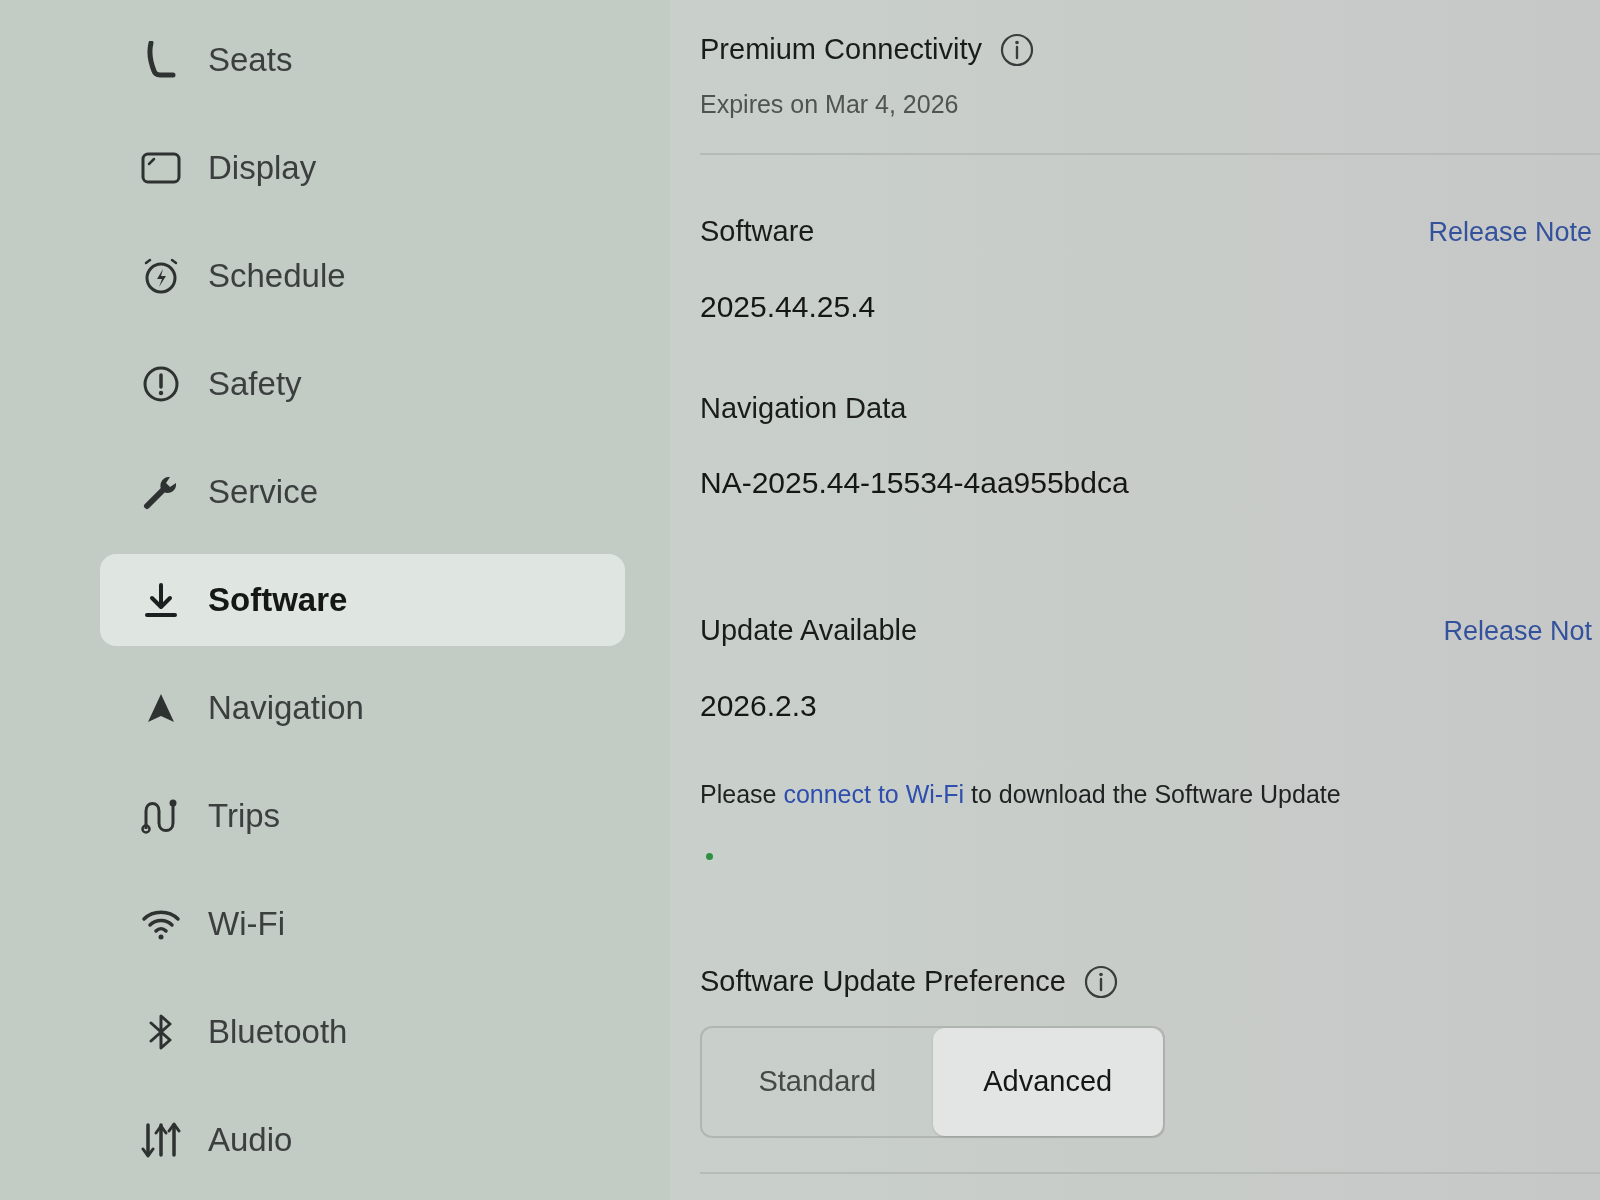  What do you see at coordinates (362, 924) in the screenshot?
I see `sidebar-item: Wi-Fi` at bounding box center [362, 924].